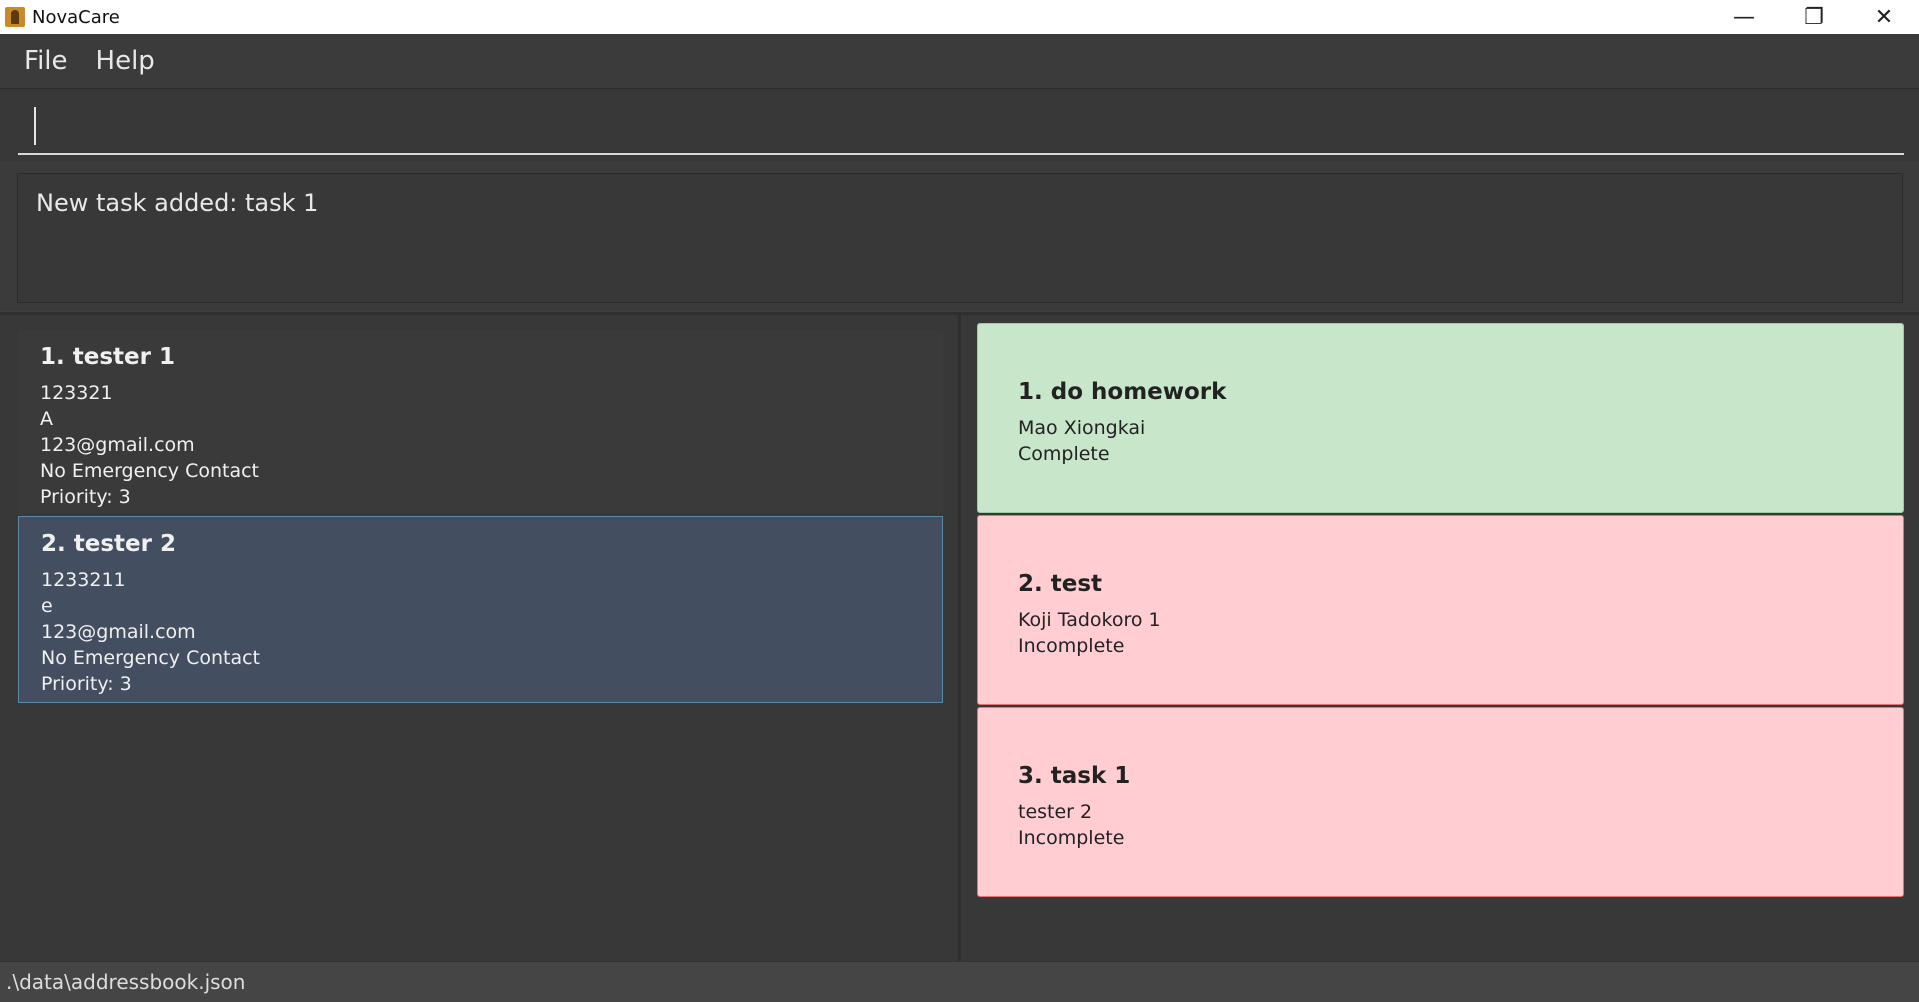 The width and height of the screenshot is (1919, 1002). What do you see at coordinates (125, 61) in the screenshot?
I see `menu-help: Help` at bounding box center [125, 61].